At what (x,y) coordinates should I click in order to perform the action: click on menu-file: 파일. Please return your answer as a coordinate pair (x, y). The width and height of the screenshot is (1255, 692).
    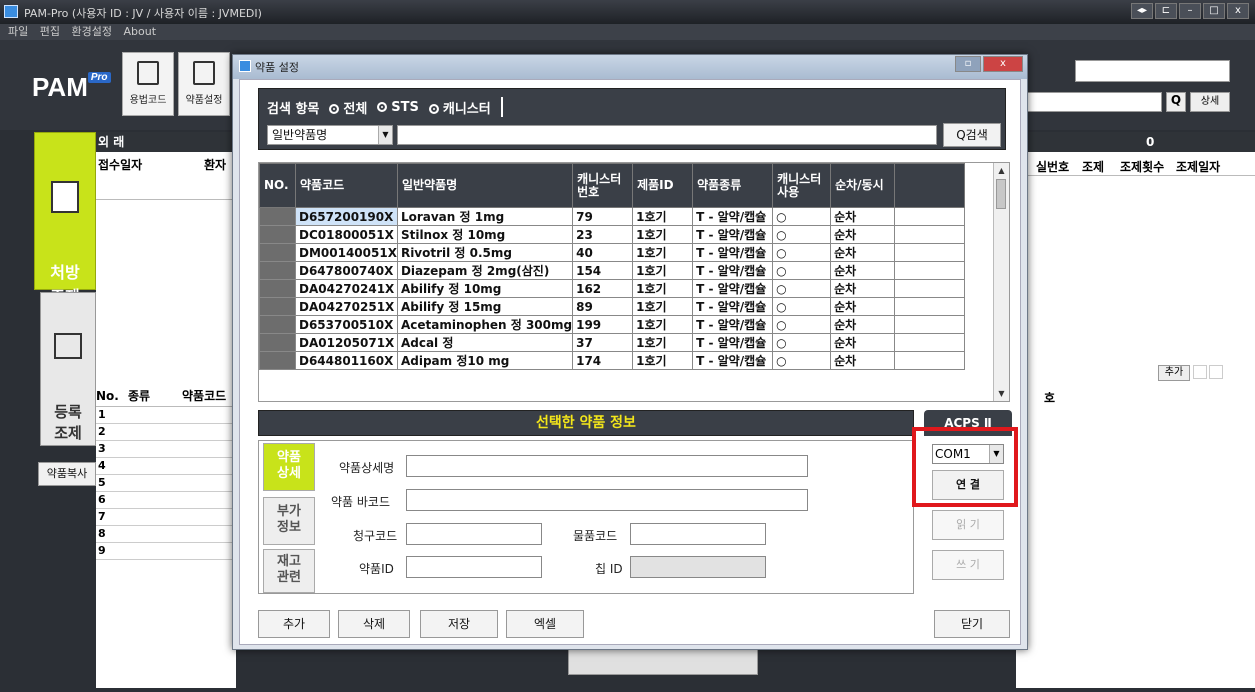
    Looking at the image, I should click on (18, 32).